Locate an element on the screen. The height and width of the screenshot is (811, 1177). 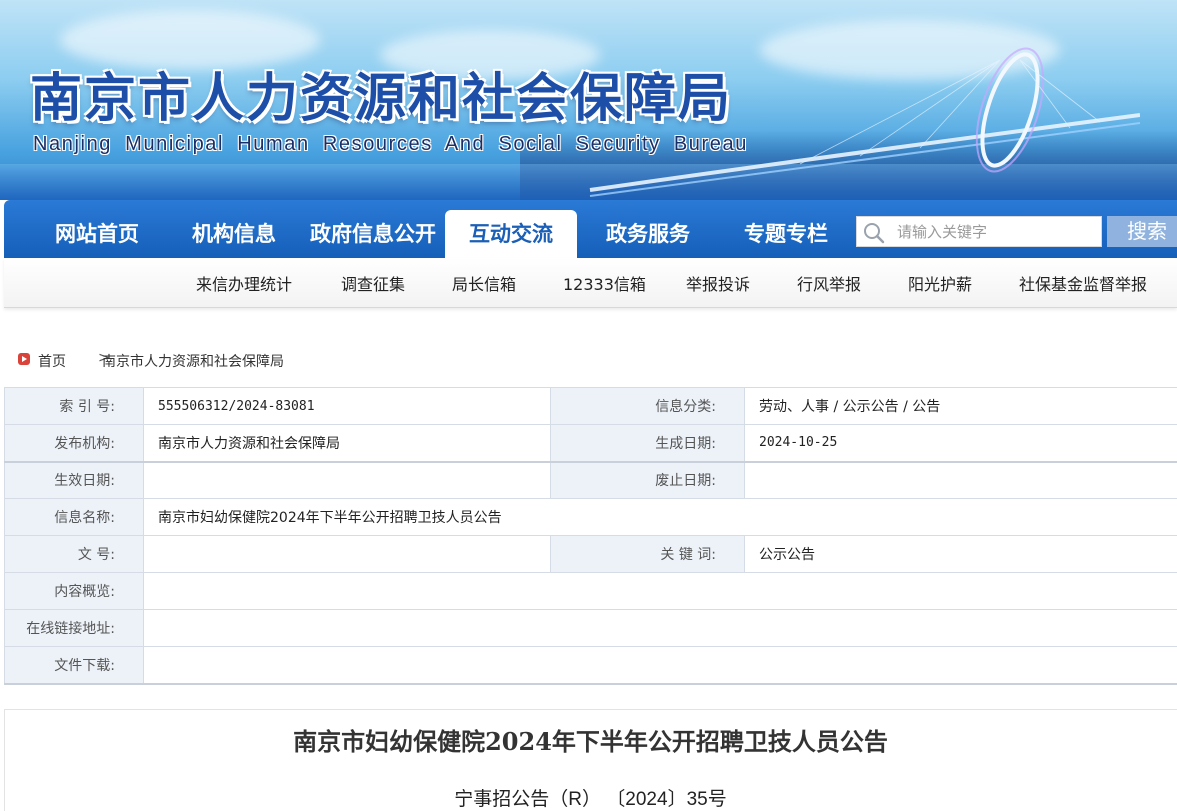
expired-date-label: 废止日期: is located at coordinates (647, 480).